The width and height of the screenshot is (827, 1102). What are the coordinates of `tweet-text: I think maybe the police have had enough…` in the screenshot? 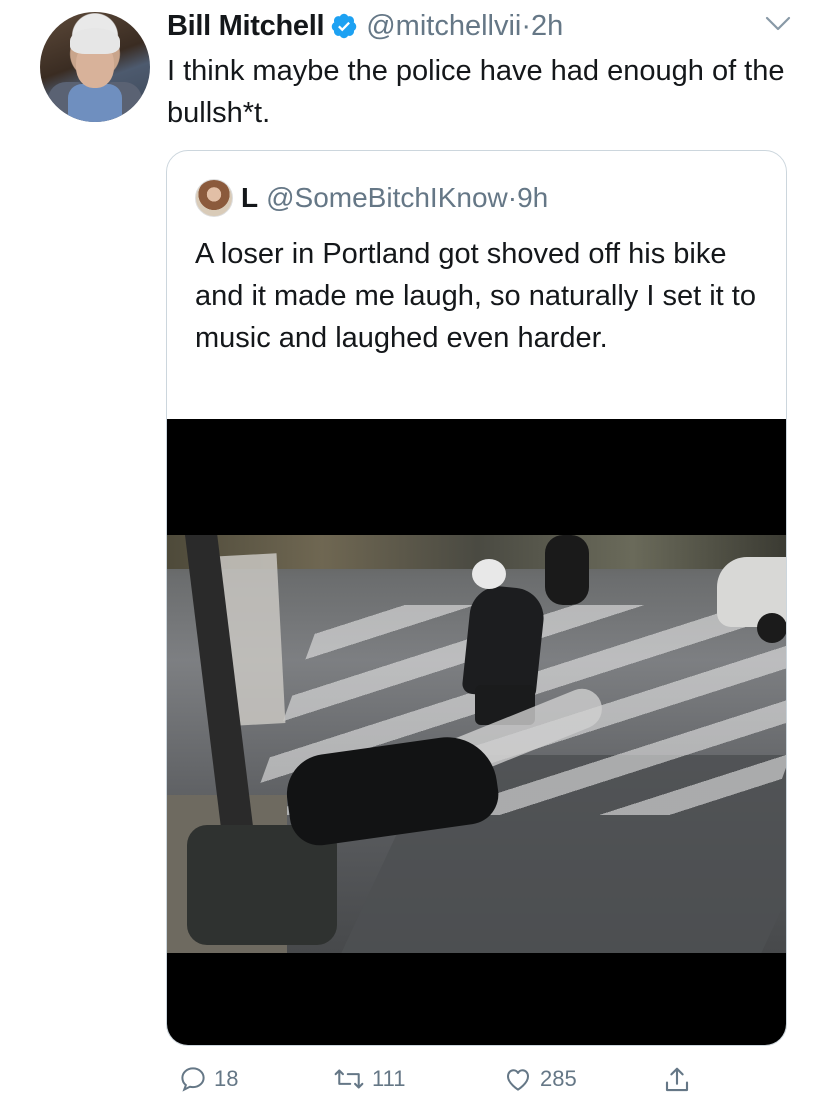 It's located at (476, 92).